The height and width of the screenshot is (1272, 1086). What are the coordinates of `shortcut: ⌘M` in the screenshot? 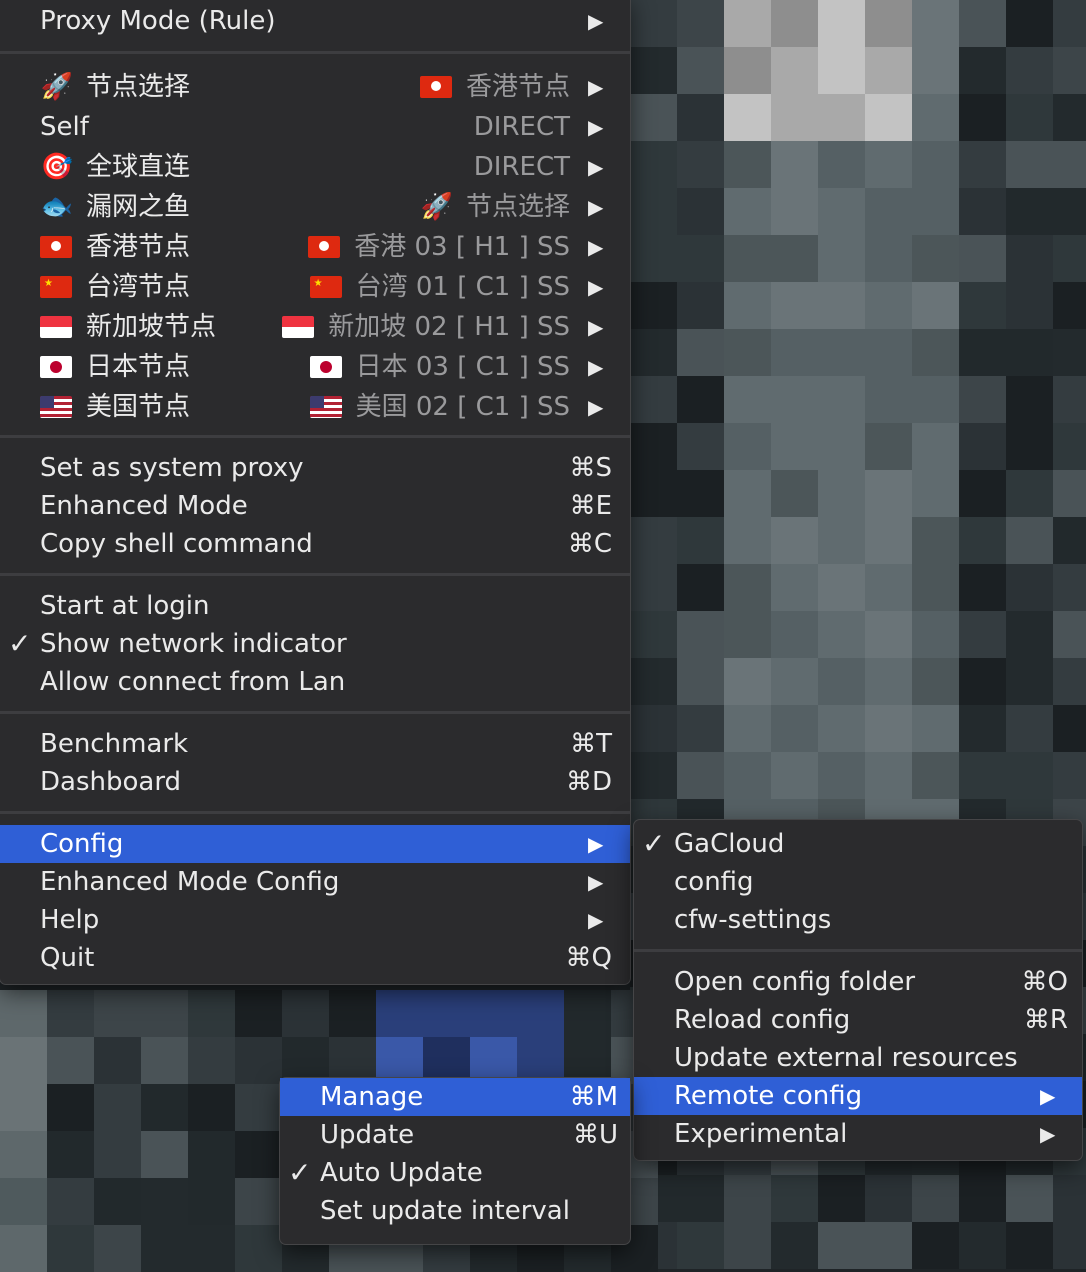 It's located at (593, 1097).